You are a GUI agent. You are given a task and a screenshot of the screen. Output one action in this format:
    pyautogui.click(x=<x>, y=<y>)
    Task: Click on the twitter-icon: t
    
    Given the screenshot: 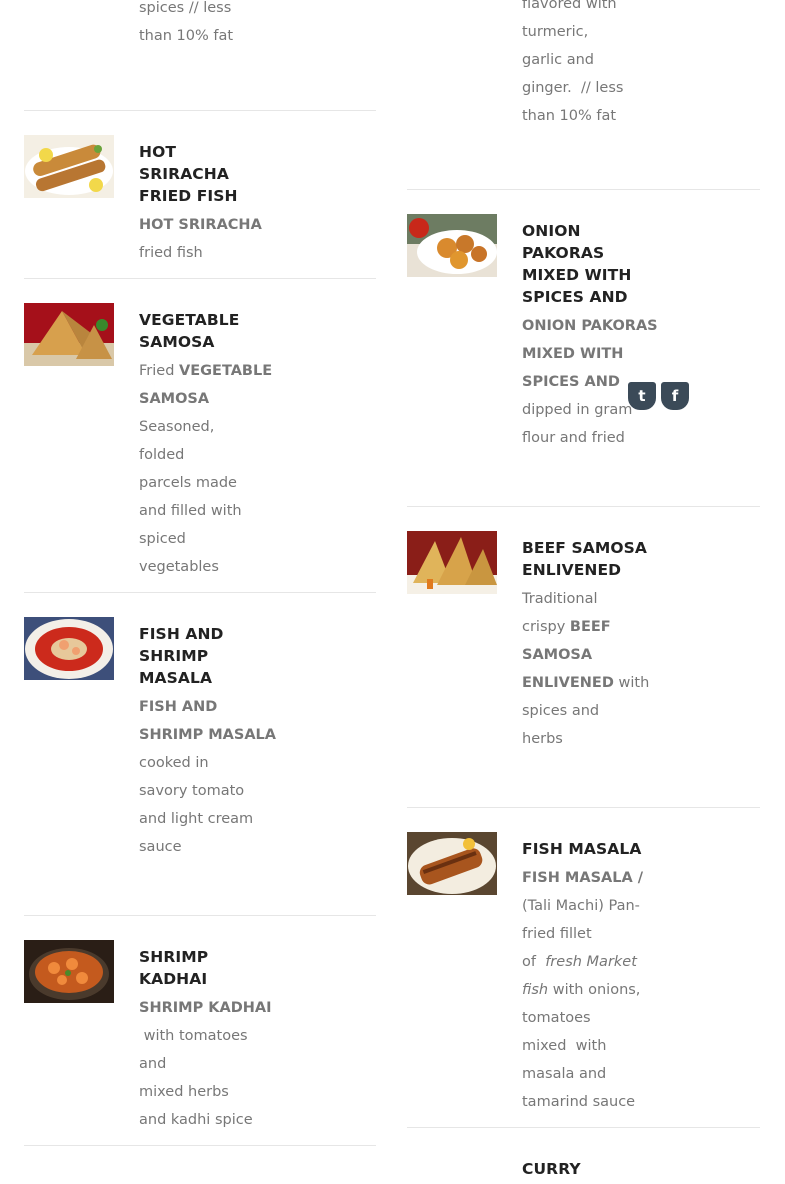 What is the action you would take?
    pyautogui.click(x=642, y=396)
    